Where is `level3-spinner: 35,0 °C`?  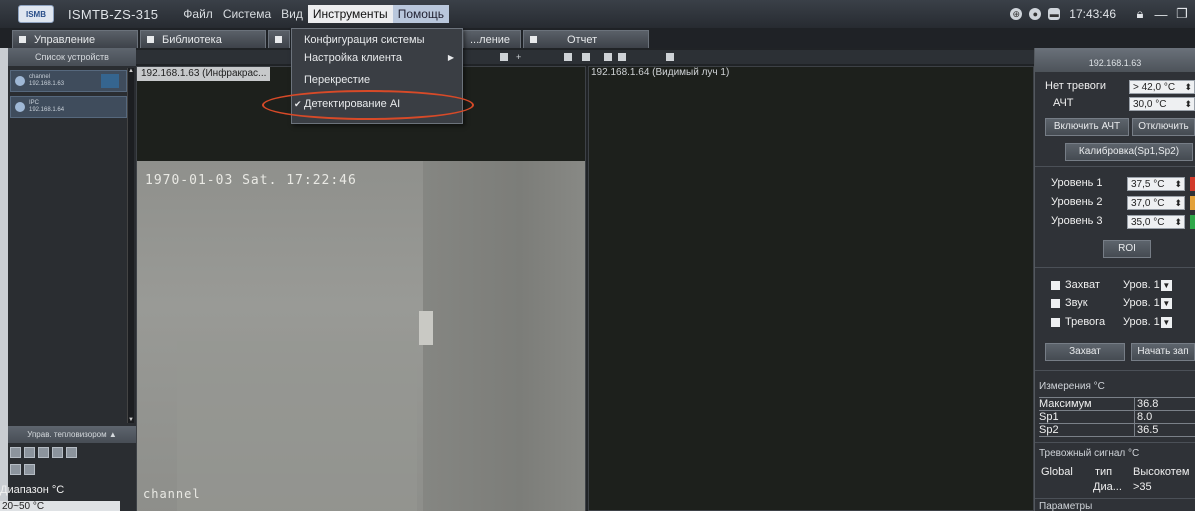
level3-spinner: 35,0 °C is located at coordinates (1156, 222).